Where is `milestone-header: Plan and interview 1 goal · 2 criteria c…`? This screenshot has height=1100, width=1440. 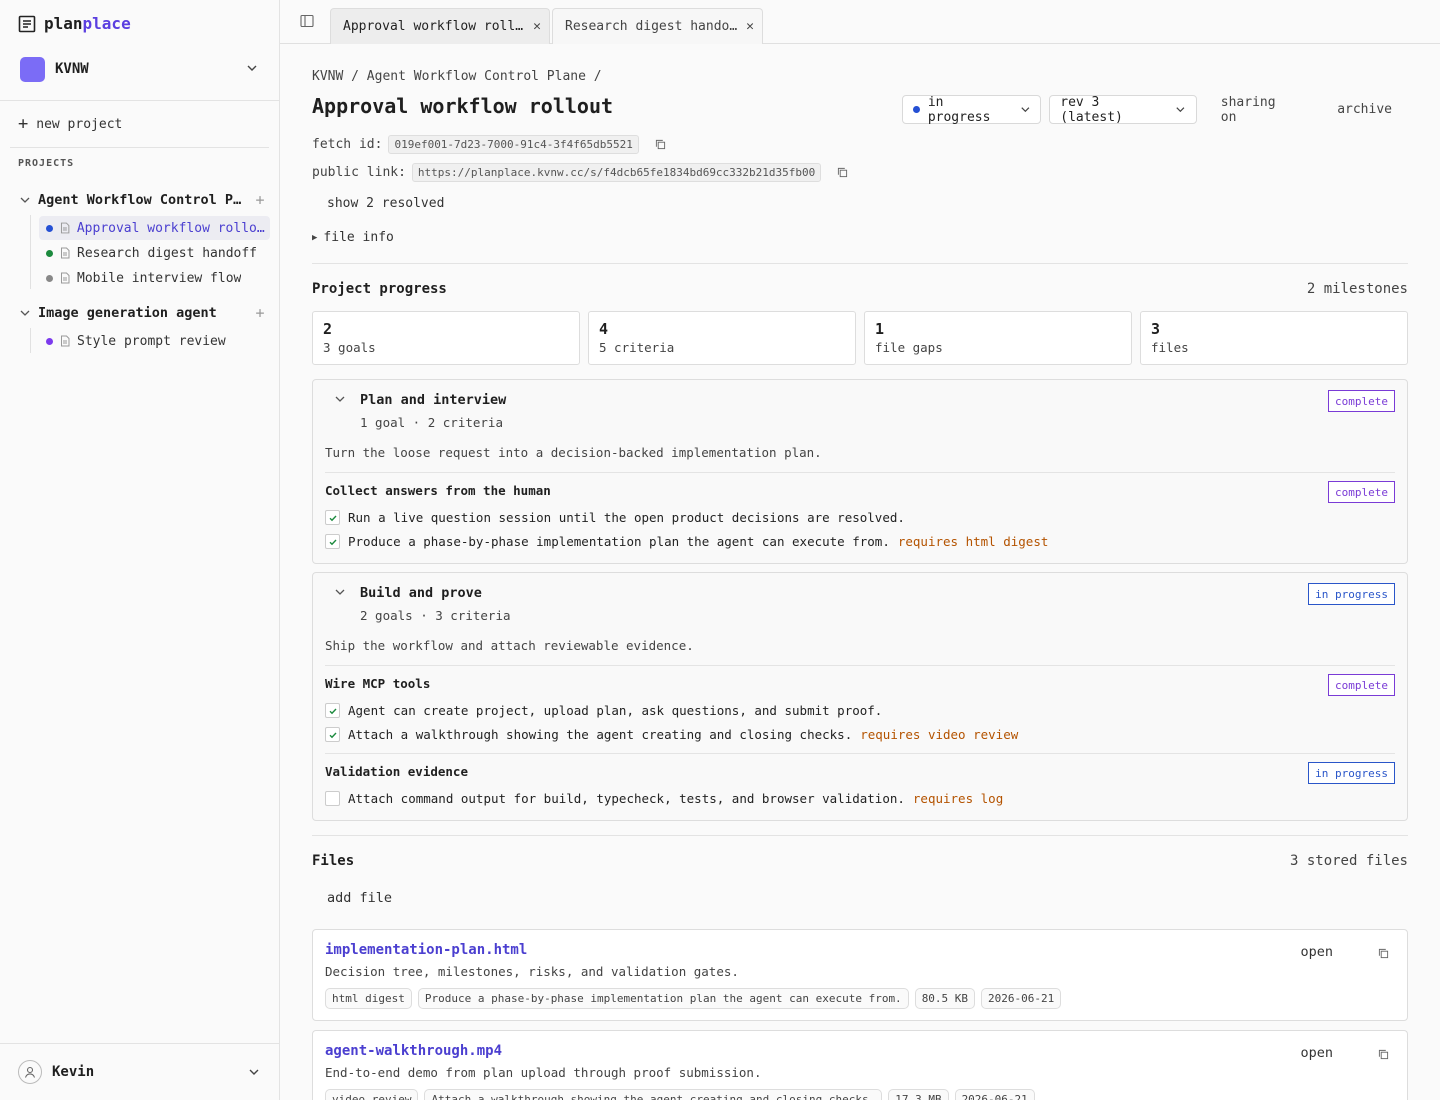
milestone-header: Plan and interview 1 goal · 2 criteria c… is located at coordinates (860, 408).